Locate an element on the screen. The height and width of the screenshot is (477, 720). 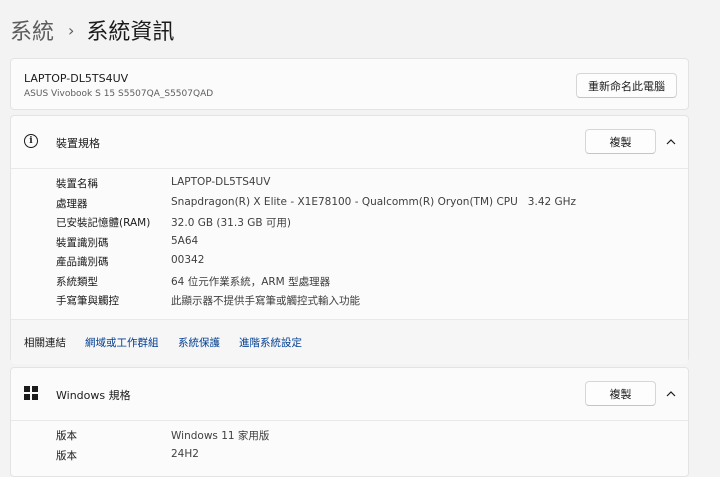
spec-value: 24H2 is located at coordinates (185, 453).